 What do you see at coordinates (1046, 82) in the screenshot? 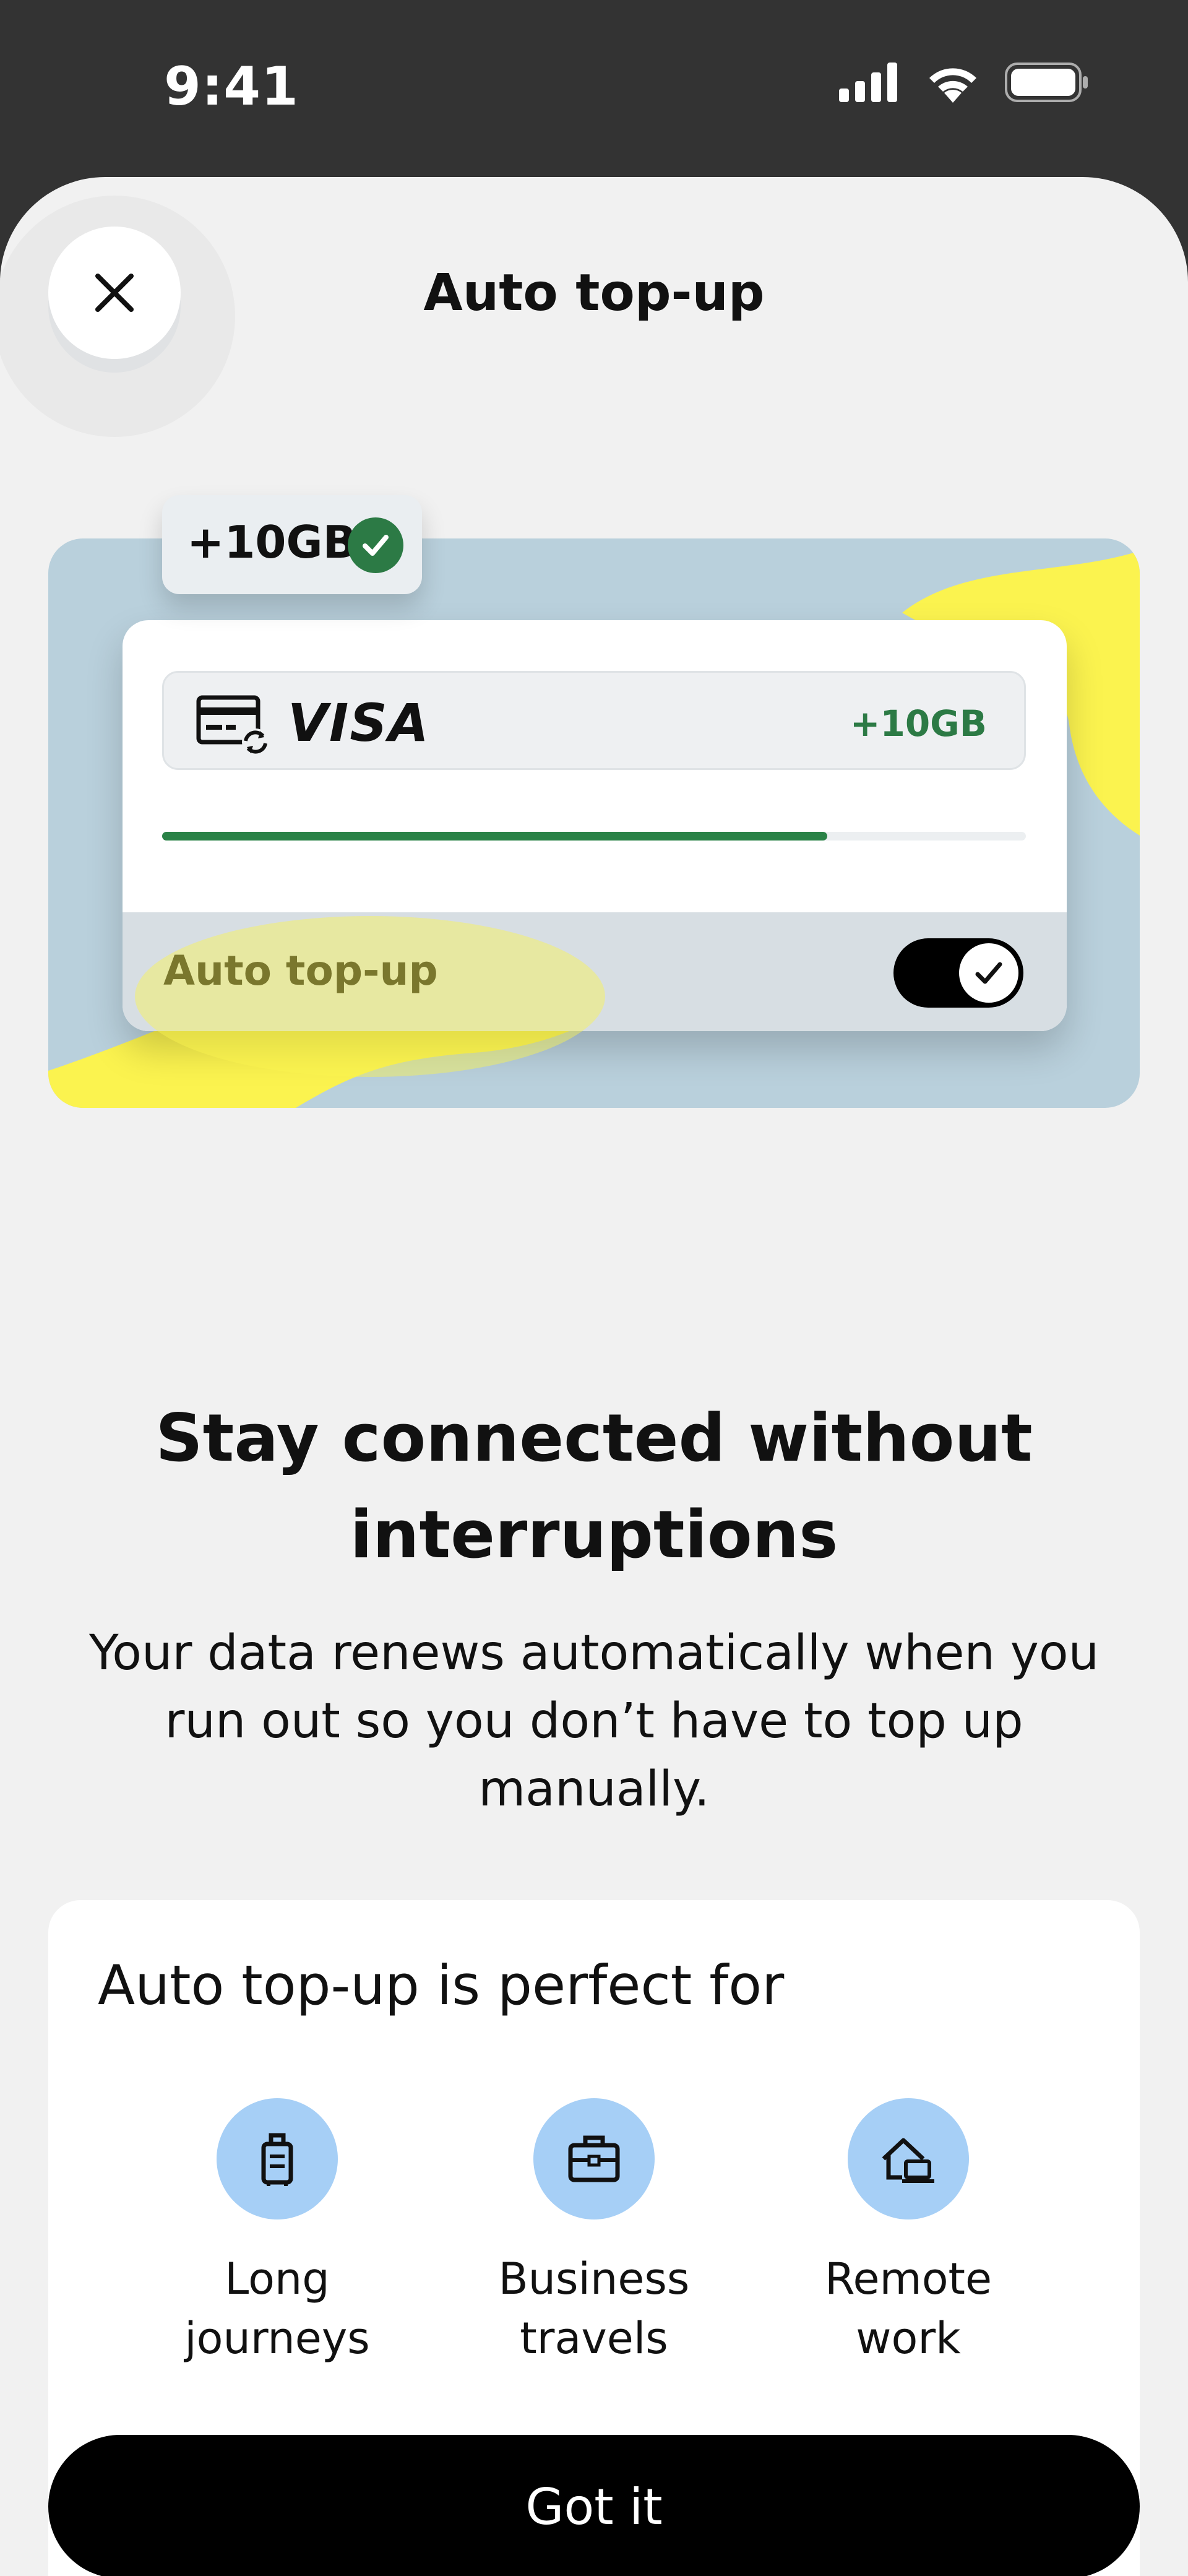
I see `battery-icon` at bounding box center [1046, 82].